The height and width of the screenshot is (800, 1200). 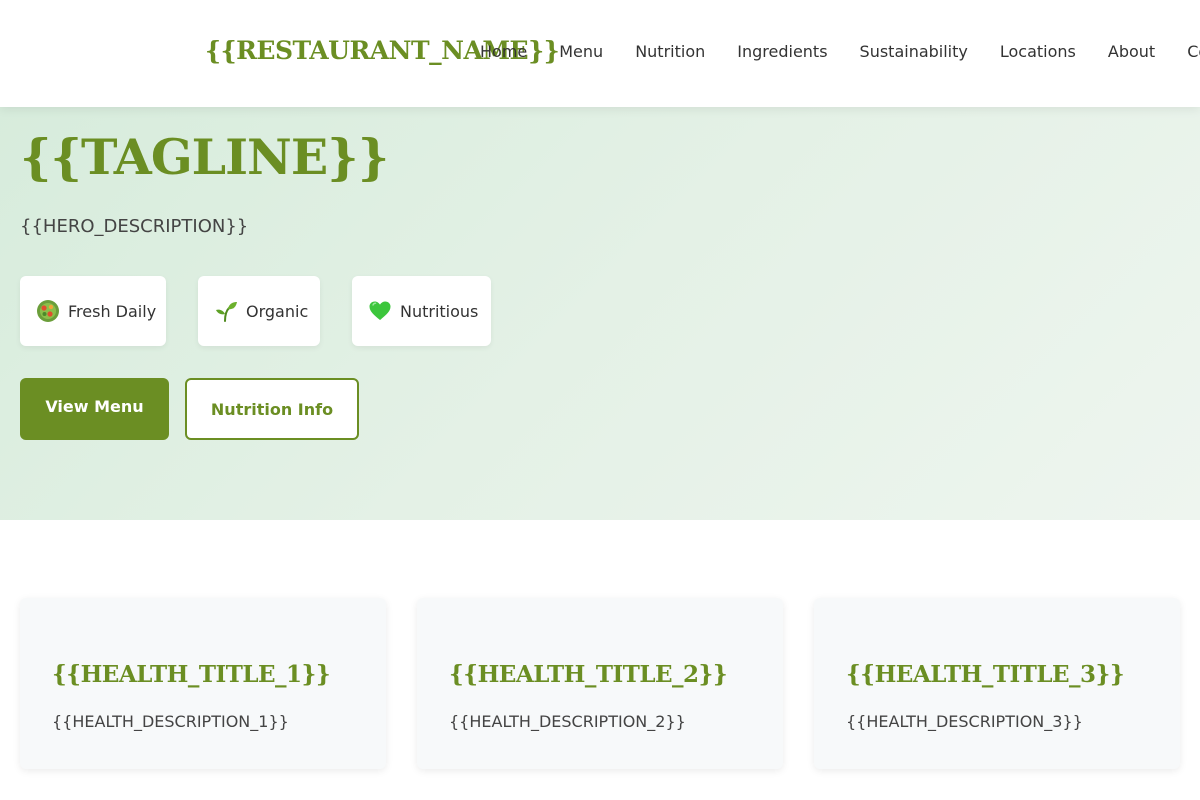 What do you see at coordinates (1038, 51) in the screenshot?
I see `nav-link-locations: Locations` at bounding box center [1038, 51].